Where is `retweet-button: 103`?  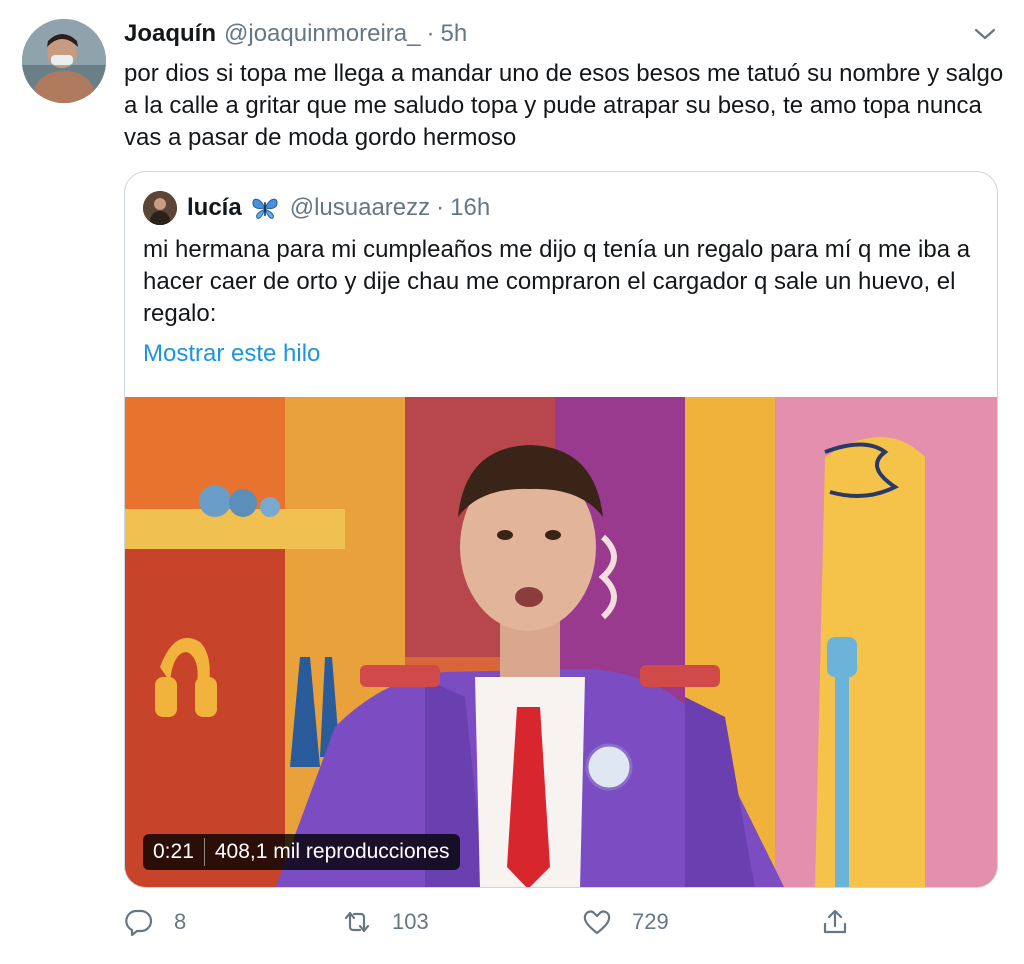 retweet-button: 103 is located at coordinates (385, 922).